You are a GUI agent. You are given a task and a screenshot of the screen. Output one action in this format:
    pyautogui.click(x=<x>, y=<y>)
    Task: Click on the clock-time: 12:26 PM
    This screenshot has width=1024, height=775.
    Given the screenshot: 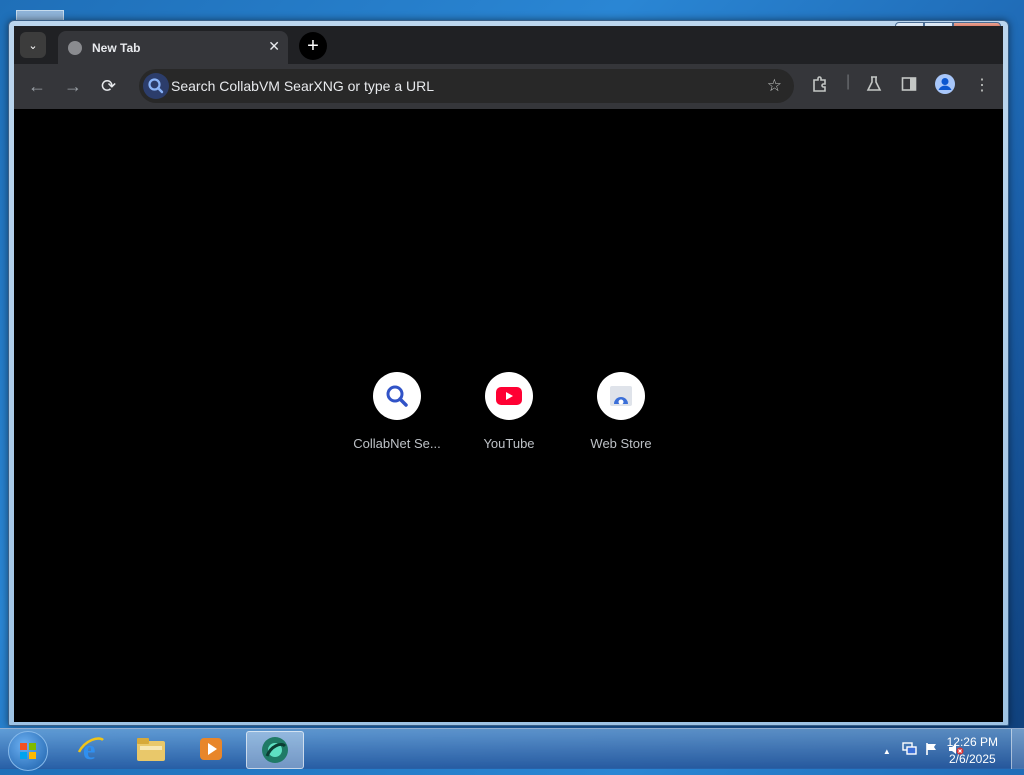 What is the action you would take?
    pyautogui.click(x=972, y=742)
    